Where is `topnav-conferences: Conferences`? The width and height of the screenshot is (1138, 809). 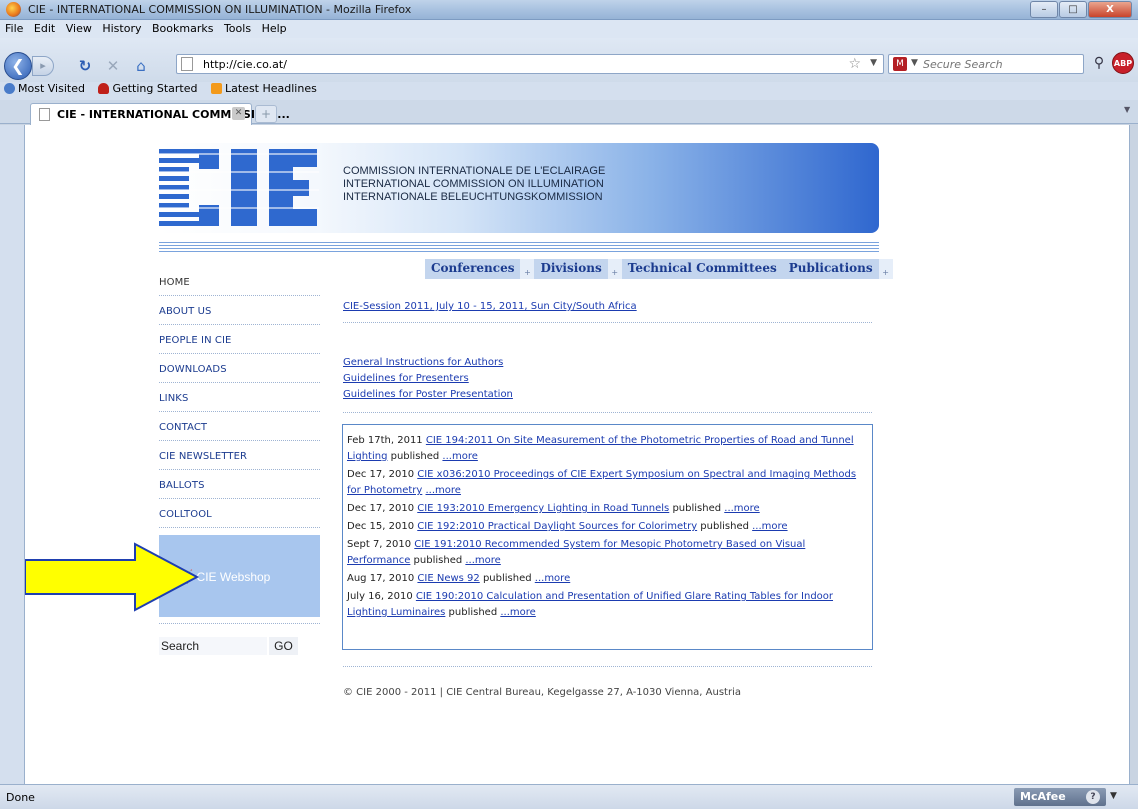
topnav-conferences: Conferences is located at coordinates (473, 269).